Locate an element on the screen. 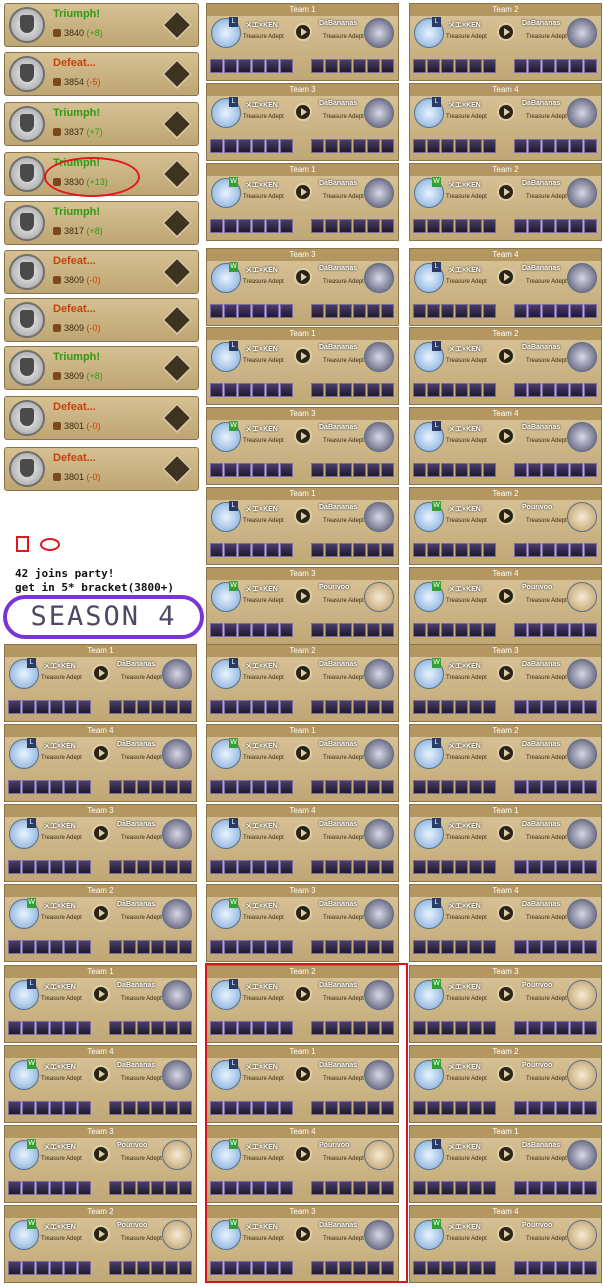  battle-row: Triumph! 3840 (+8) is located at coordinates (101, 25).